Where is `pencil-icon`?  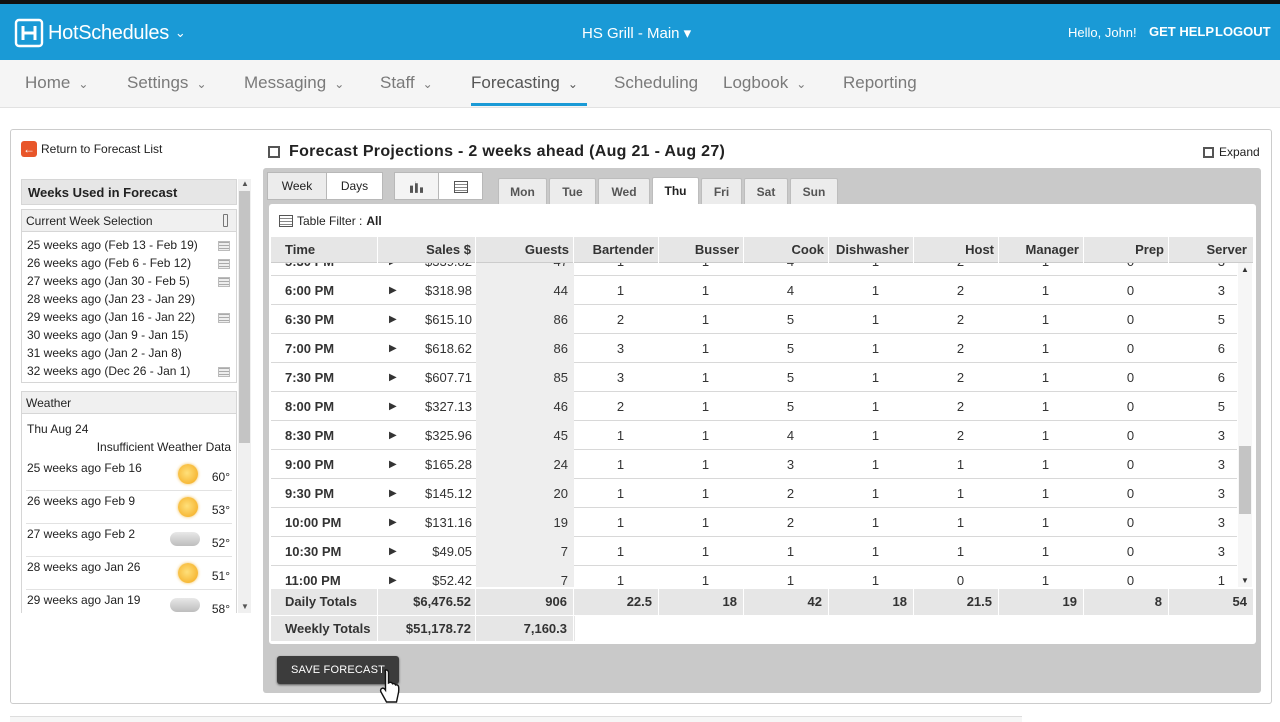 pencil-icon is located at coordinates (225, 220).